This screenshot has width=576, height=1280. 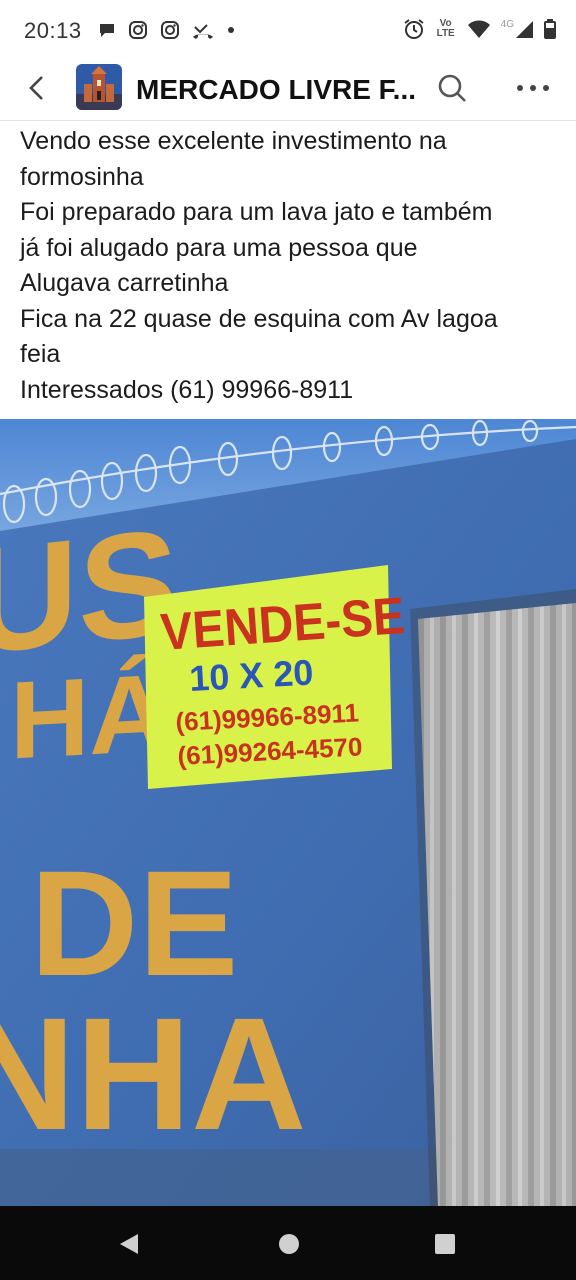 What do you see at coordinates (134, 923) in the screenshot?
I see `wall-letters: DE` at bounding box center [134, 923].